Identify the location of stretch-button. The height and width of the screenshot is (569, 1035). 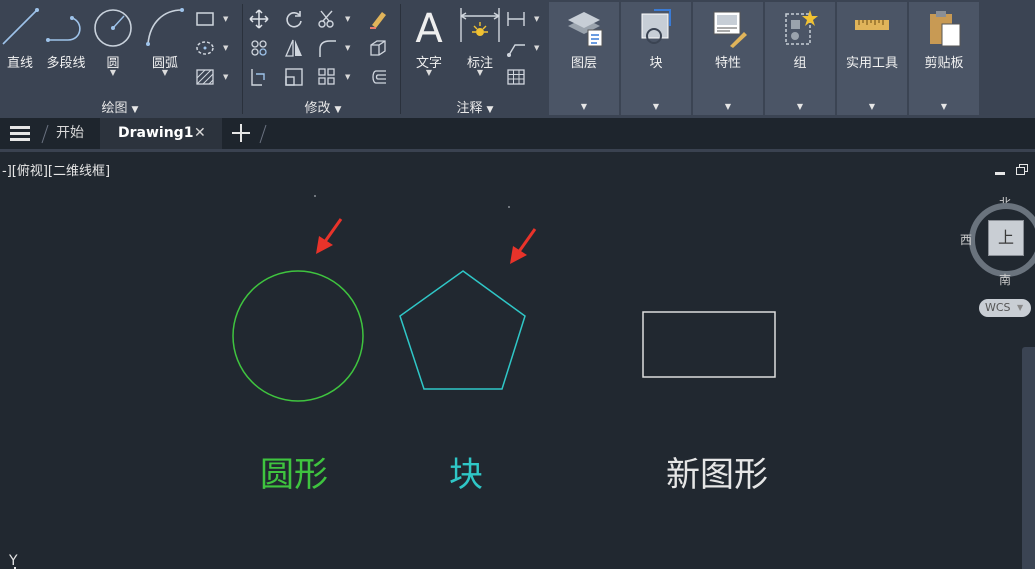
(259, 77).